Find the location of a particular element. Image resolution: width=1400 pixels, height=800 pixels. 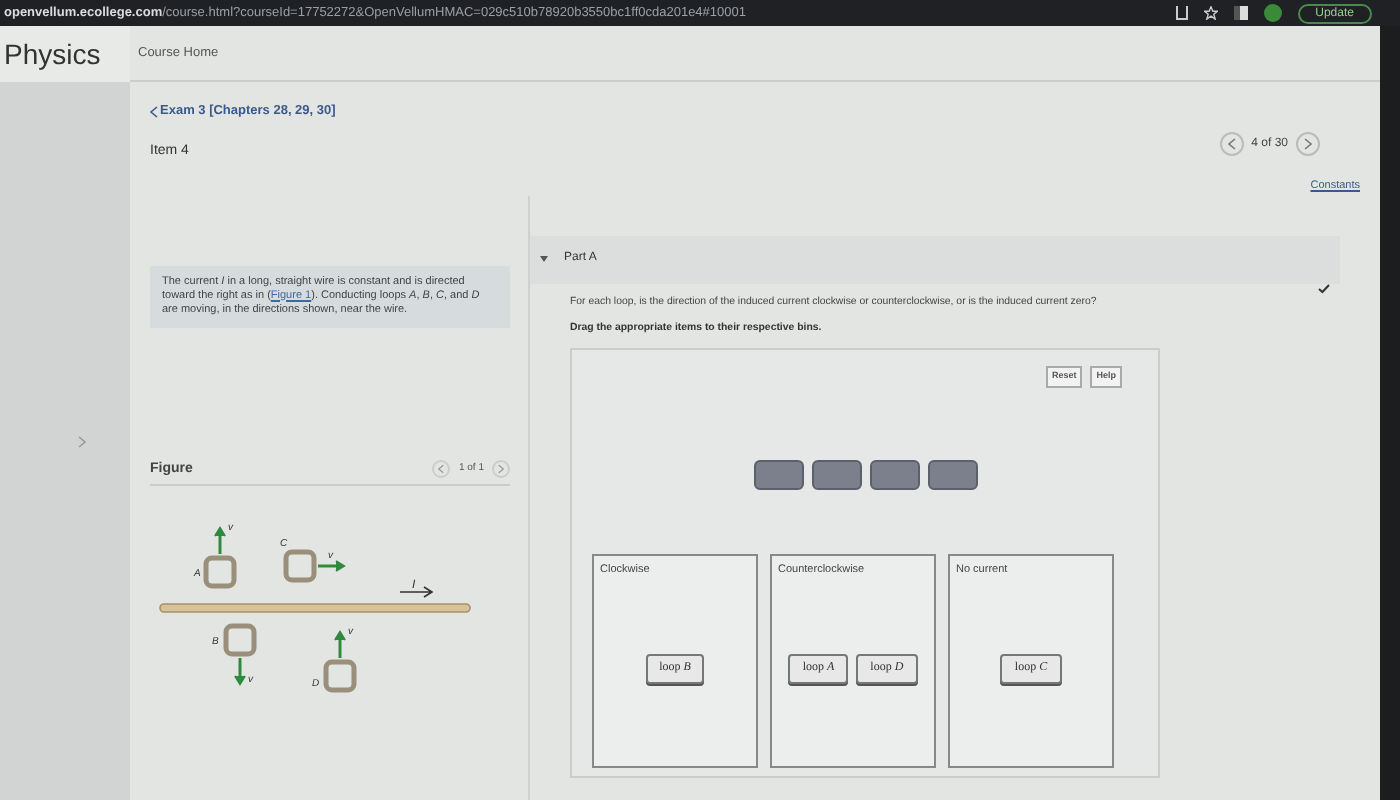

share-icon is located at coordinates (1181, 13).